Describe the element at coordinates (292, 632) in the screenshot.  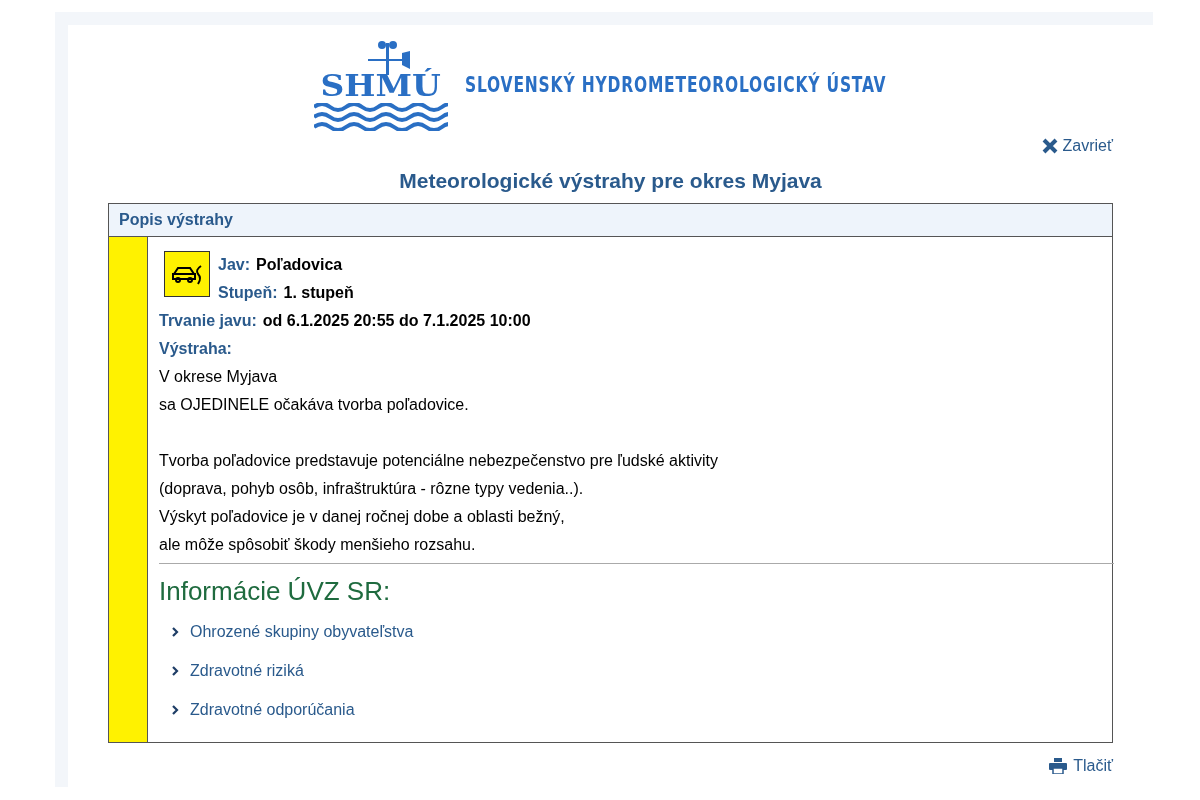
I see `info-link: Ohrozené skupiny obyvateľstva` at that location.